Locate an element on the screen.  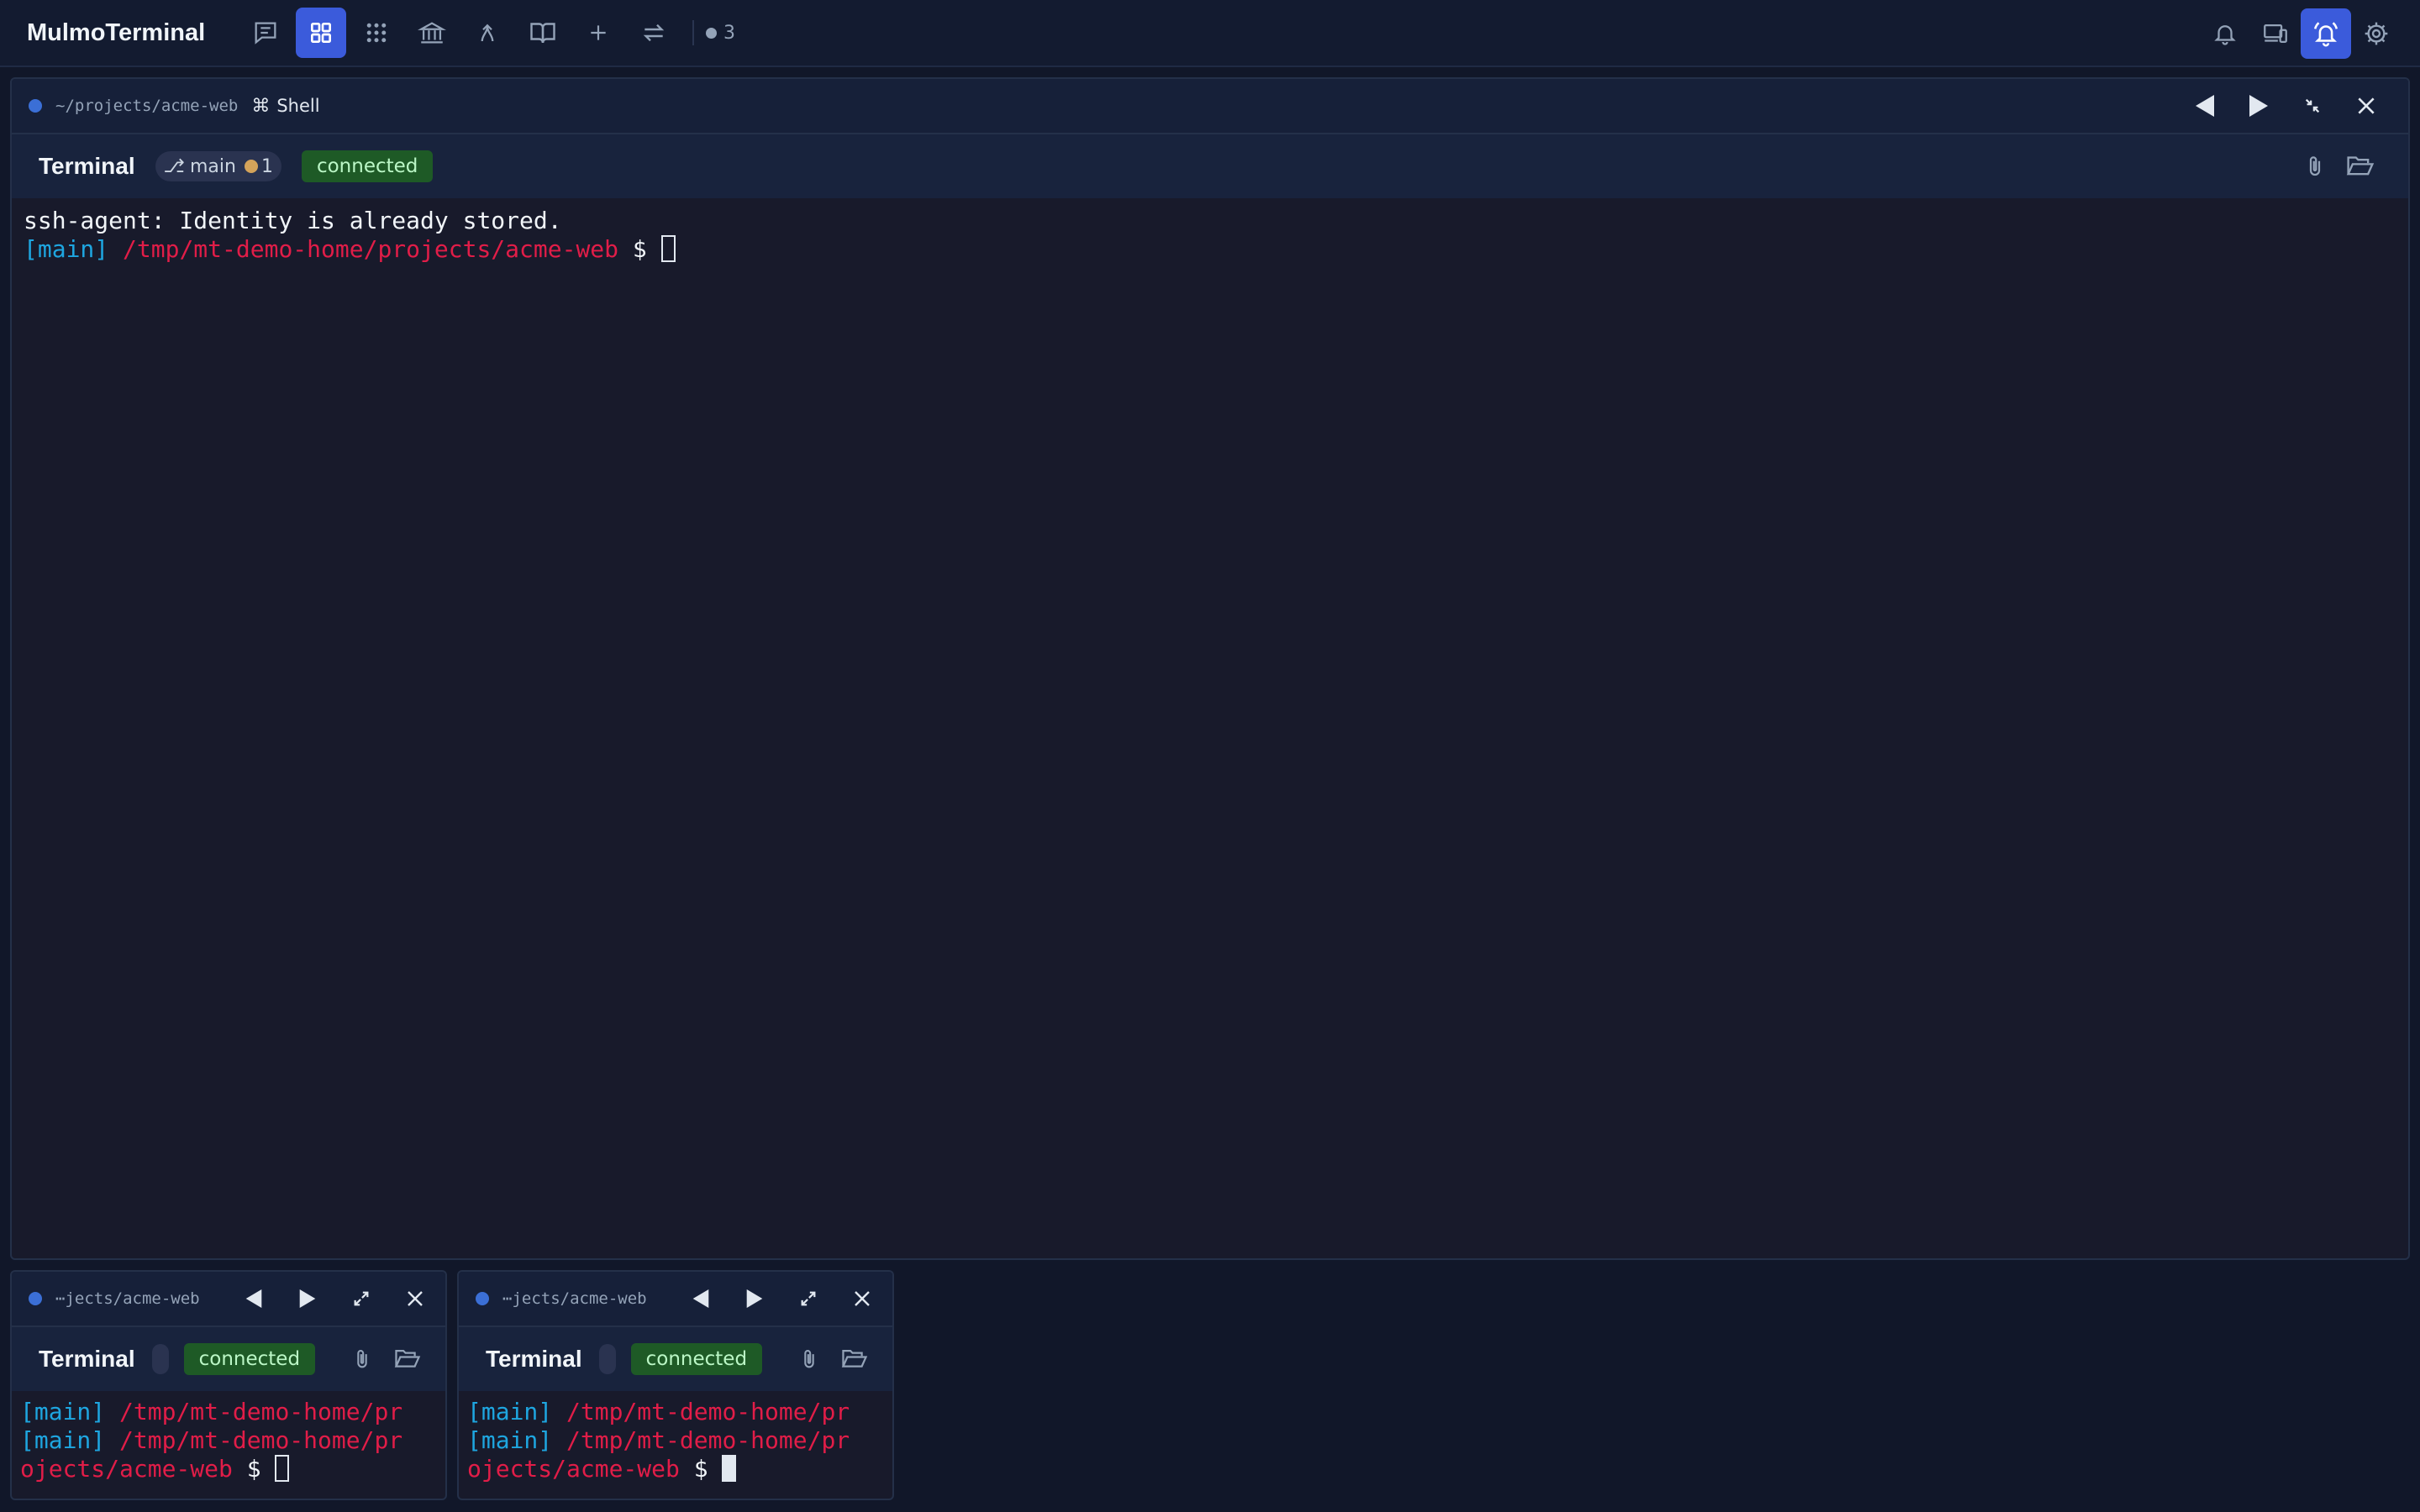
nav-divider is located at coordinates (693, 32).